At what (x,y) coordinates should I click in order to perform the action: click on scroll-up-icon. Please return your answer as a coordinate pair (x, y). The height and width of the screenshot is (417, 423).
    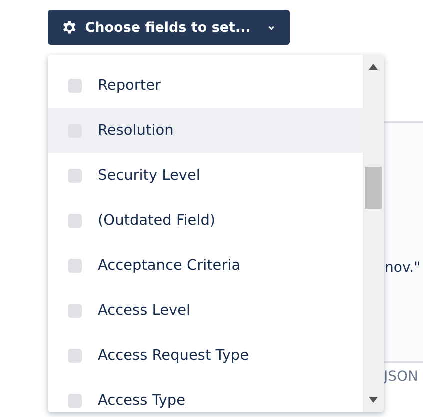
    Looking at the image, I should click on (373, 67).